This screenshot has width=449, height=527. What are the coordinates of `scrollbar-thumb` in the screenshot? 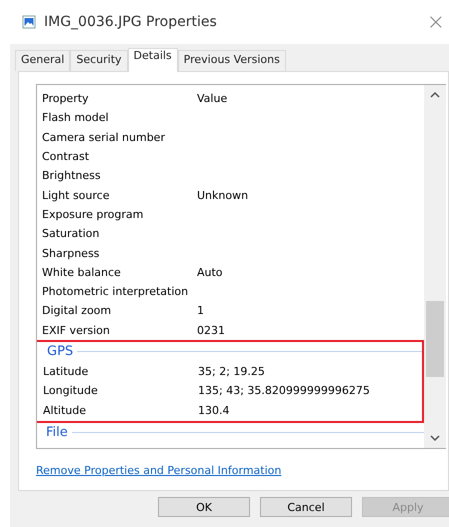 It's located at (435, 339).